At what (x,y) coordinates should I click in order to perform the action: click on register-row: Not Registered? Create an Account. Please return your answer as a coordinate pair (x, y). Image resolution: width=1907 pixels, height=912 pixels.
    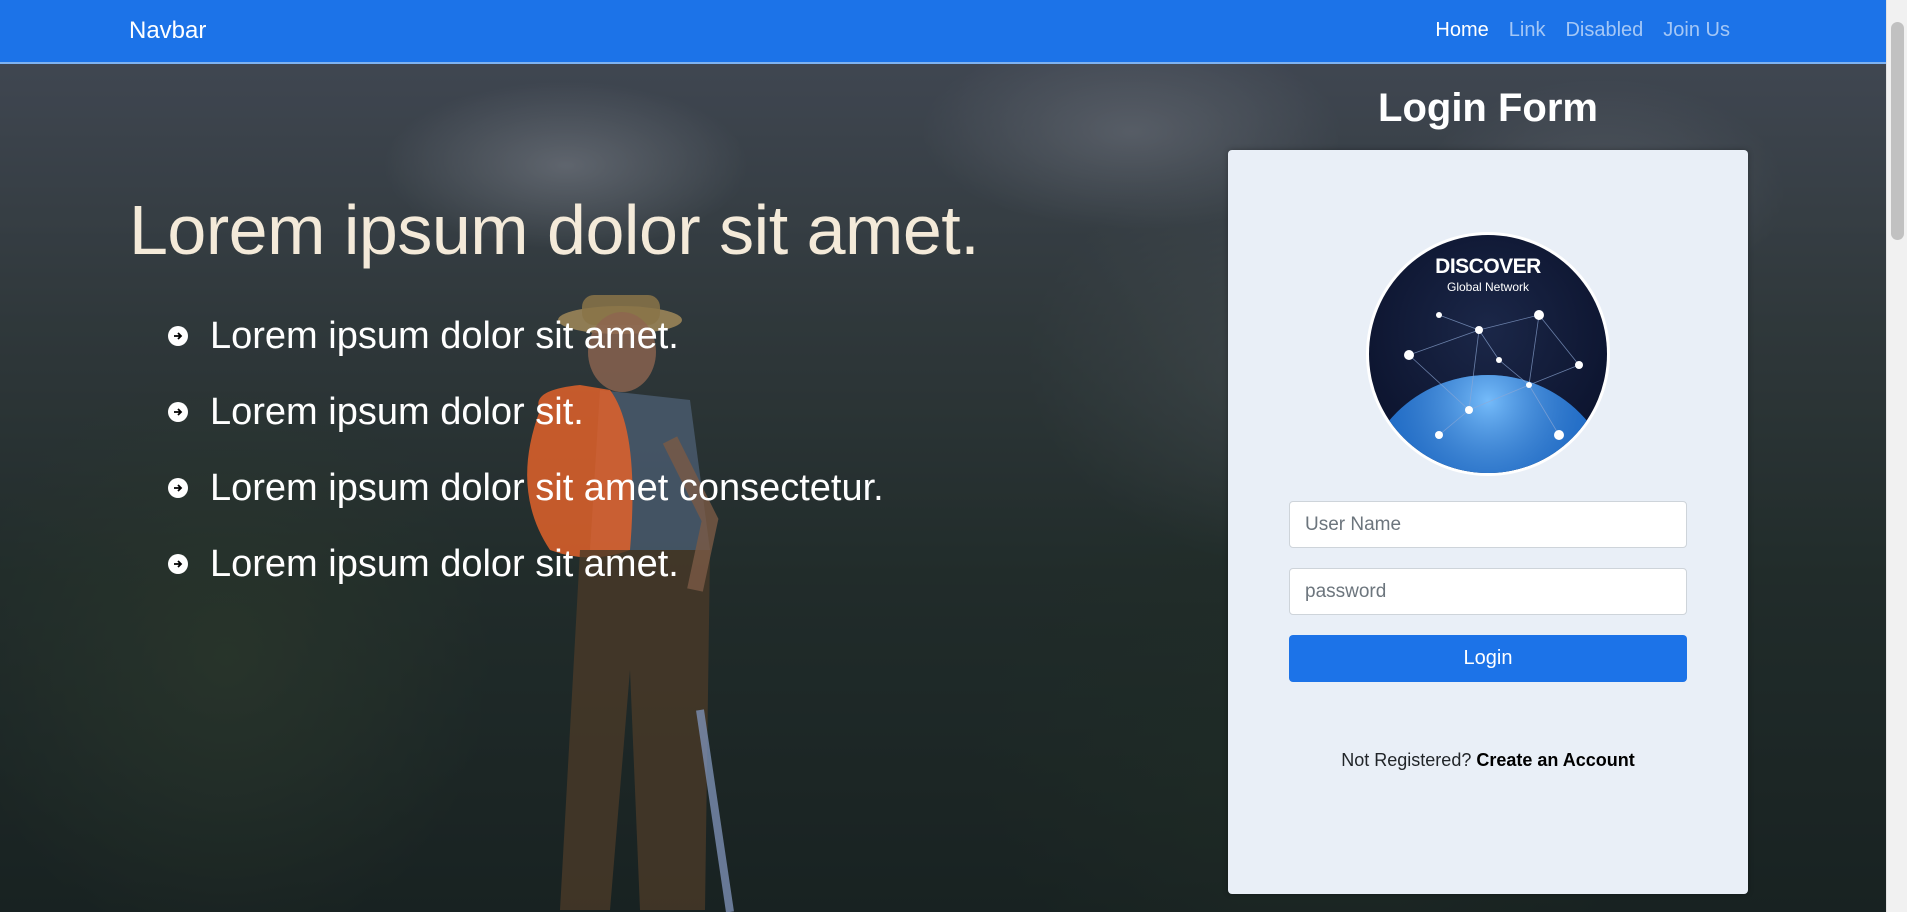
    Looking at the image, I should click on (1488, 760).